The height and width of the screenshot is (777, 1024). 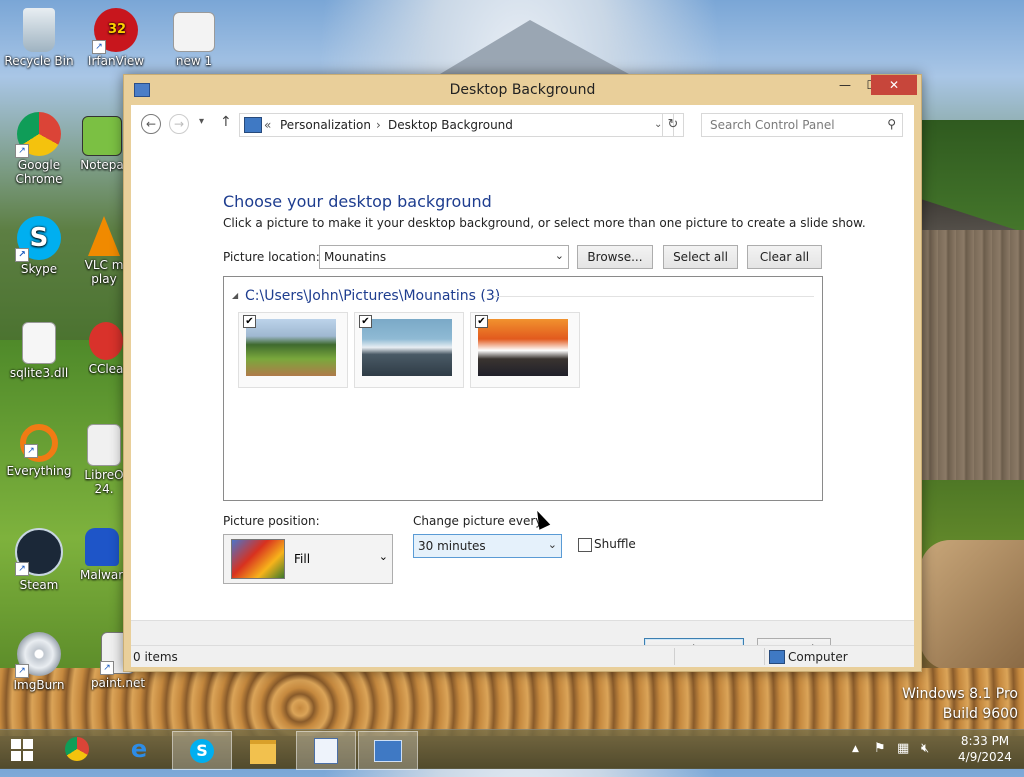 What do you see at coordinates (104, 272) in the screenshot?
I see `desktop-icon-label: VLC m play` at bounding box center [104, 272].